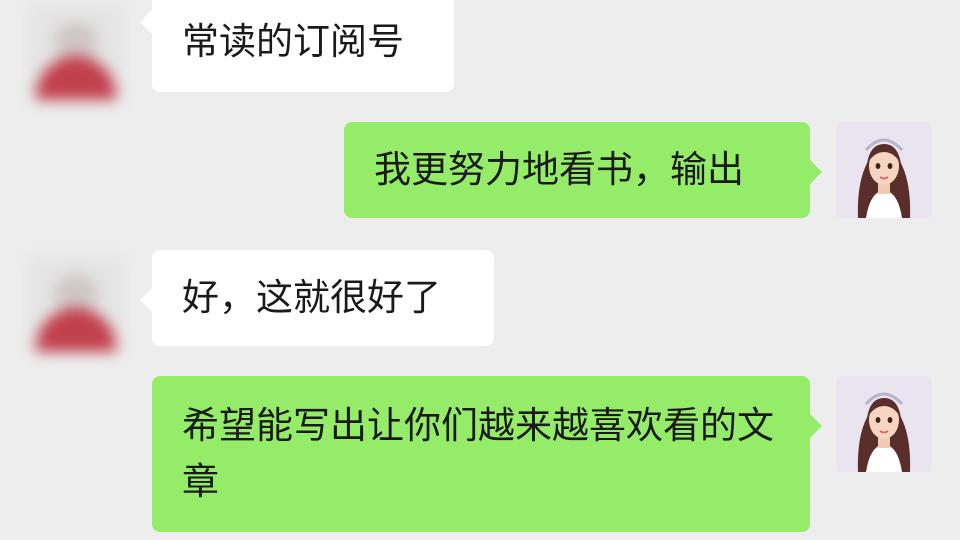 Image resolution: width=960 pixels, height=540 pixels. I want to click on message-text: 我更努力地看书，输出, so click(559, 169).